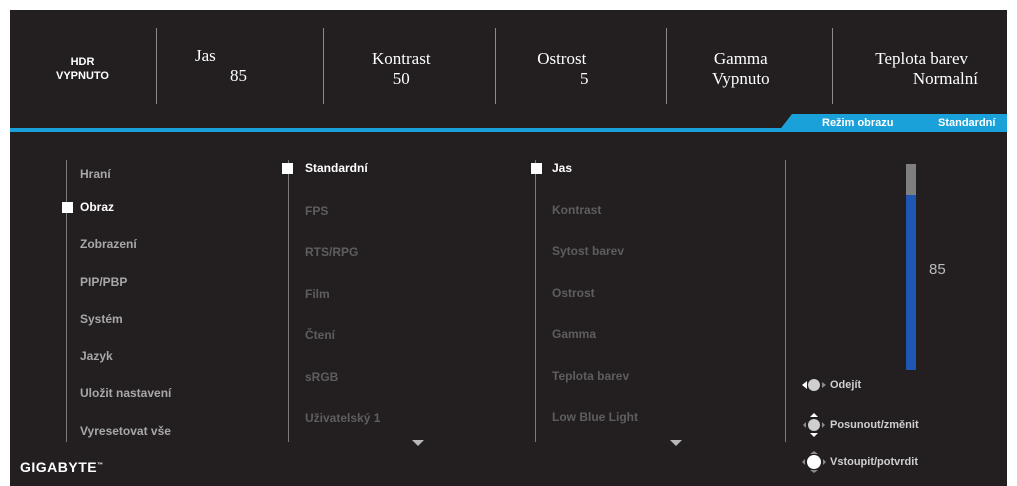 This screenshot has height=486, width=1017. I want to click on hint-move: Posunout/změnit, so click(859, 425).